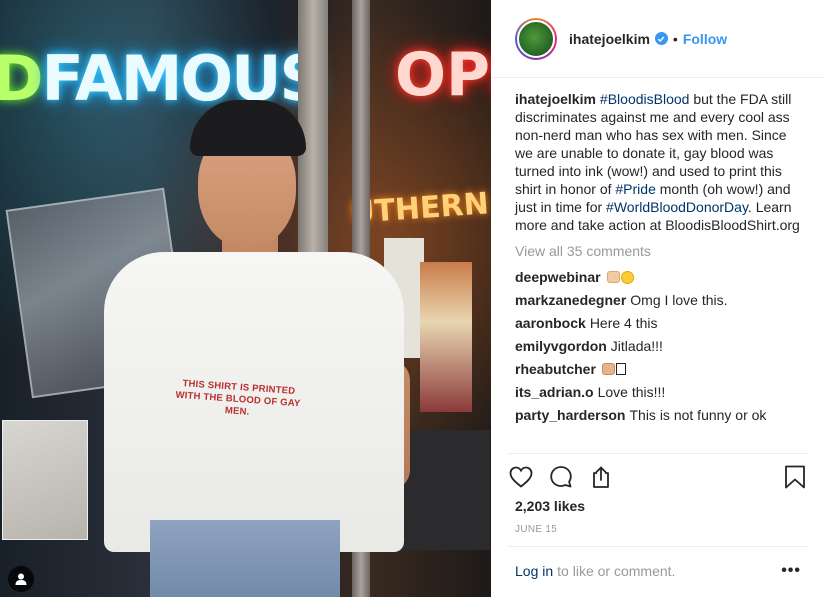 Image resolution: width=825 pixels, height=597 pixels. I want to click on comment-text: Here 4 this, so click(623, 323).